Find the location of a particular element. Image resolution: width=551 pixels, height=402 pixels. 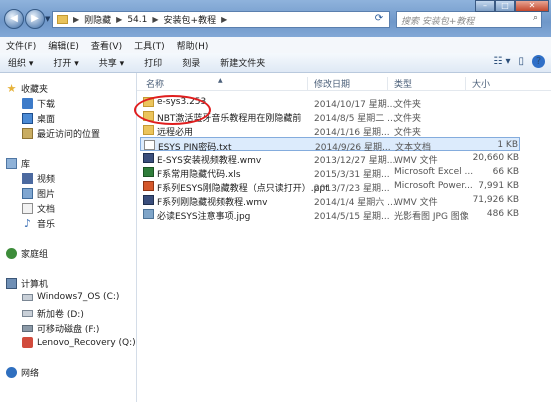

menu-bar: 文件(F) 编辑(E) 查看(V) 工具(T) 帮助(H) is located at coordinates (275, 45).